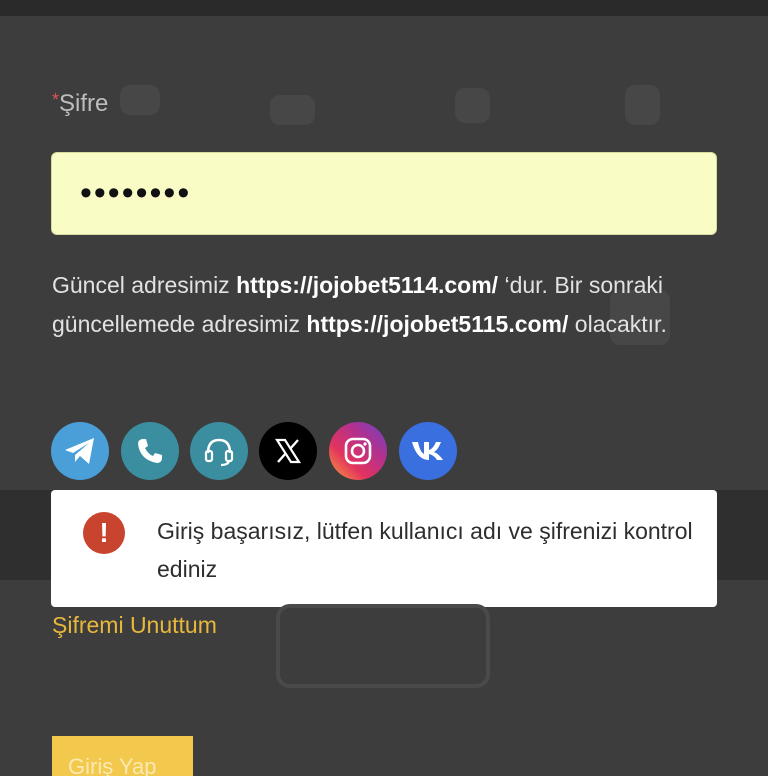 The image size is (768, 776). I want to click on instagram-icon, so click(358, 451).